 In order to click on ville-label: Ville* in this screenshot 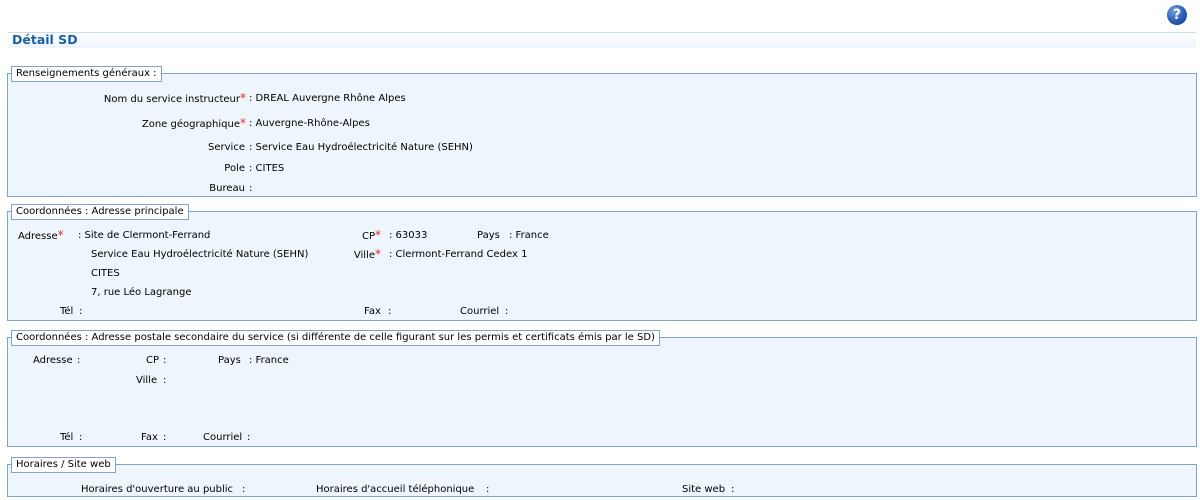, I will do `click(367, 254)`.